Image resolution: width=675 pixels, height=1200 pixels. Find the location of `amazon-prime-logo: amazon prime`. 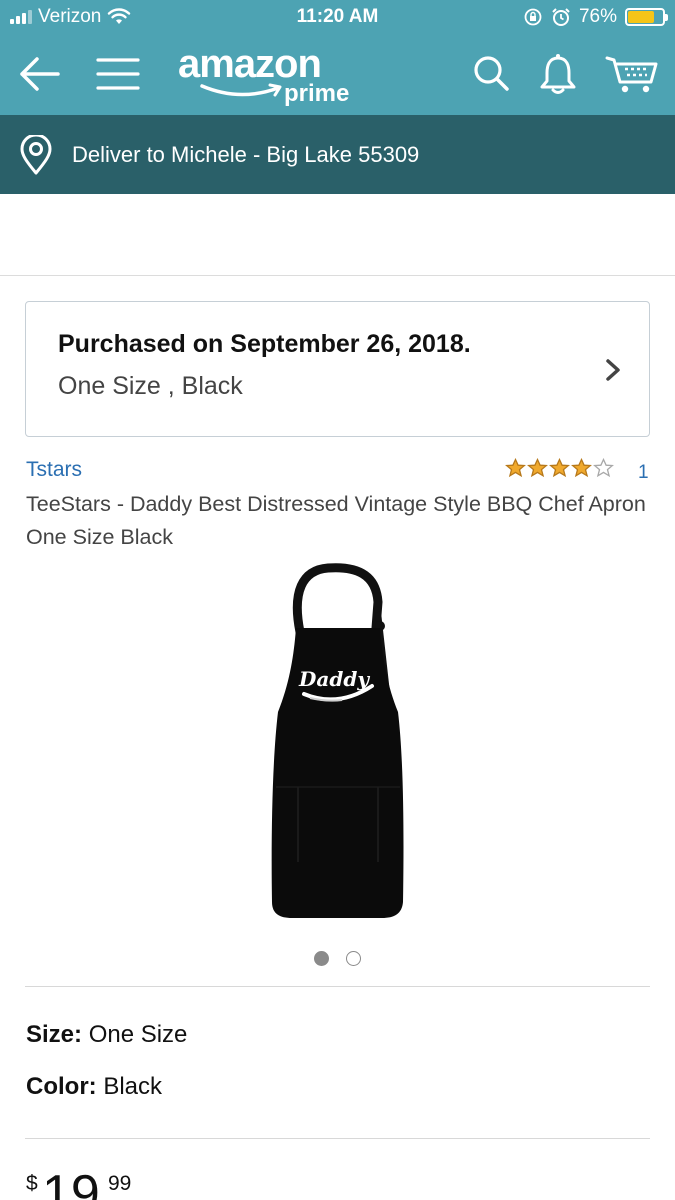

amazon-prime-logo: amazon prime is located at coordinates (268, 74).